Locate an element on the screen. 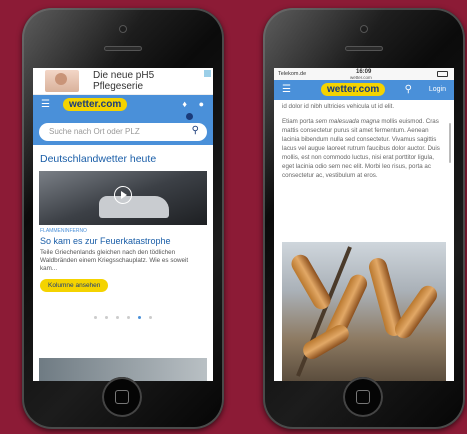 This screenshot has height=434, width=467. search-bar: Suche nach Ort oder PLZ ⚲ is located at coordinates (123, 129).